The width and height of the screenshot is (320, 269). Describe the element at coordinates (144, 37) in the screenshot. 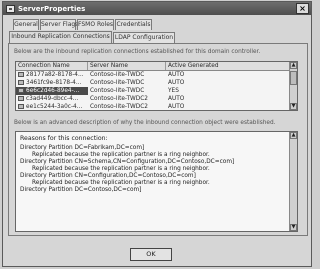

I see `tab-ldap-configuration: LDAP Configuration` at that location.